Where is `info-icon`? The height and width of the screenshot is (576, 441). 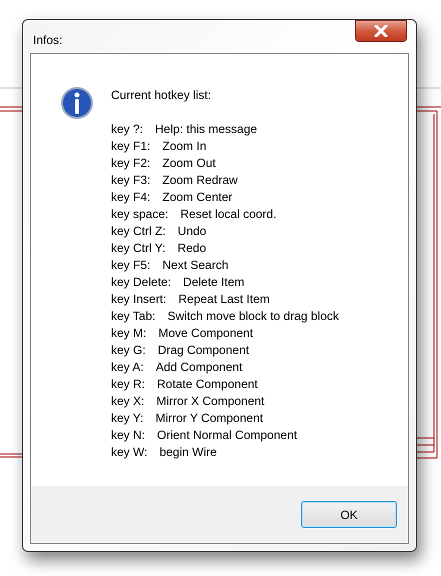
info-icon is located at coordinates (77, 103).